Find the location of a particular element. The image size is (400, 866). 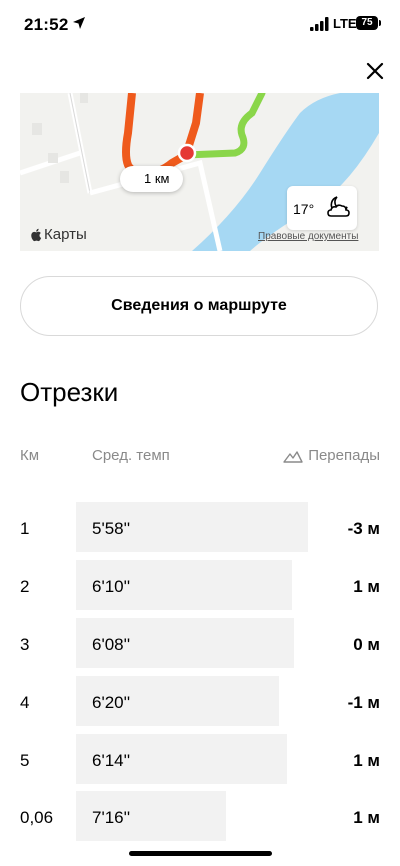

header-elevation: Перепады is located at coordinates (331, 455).